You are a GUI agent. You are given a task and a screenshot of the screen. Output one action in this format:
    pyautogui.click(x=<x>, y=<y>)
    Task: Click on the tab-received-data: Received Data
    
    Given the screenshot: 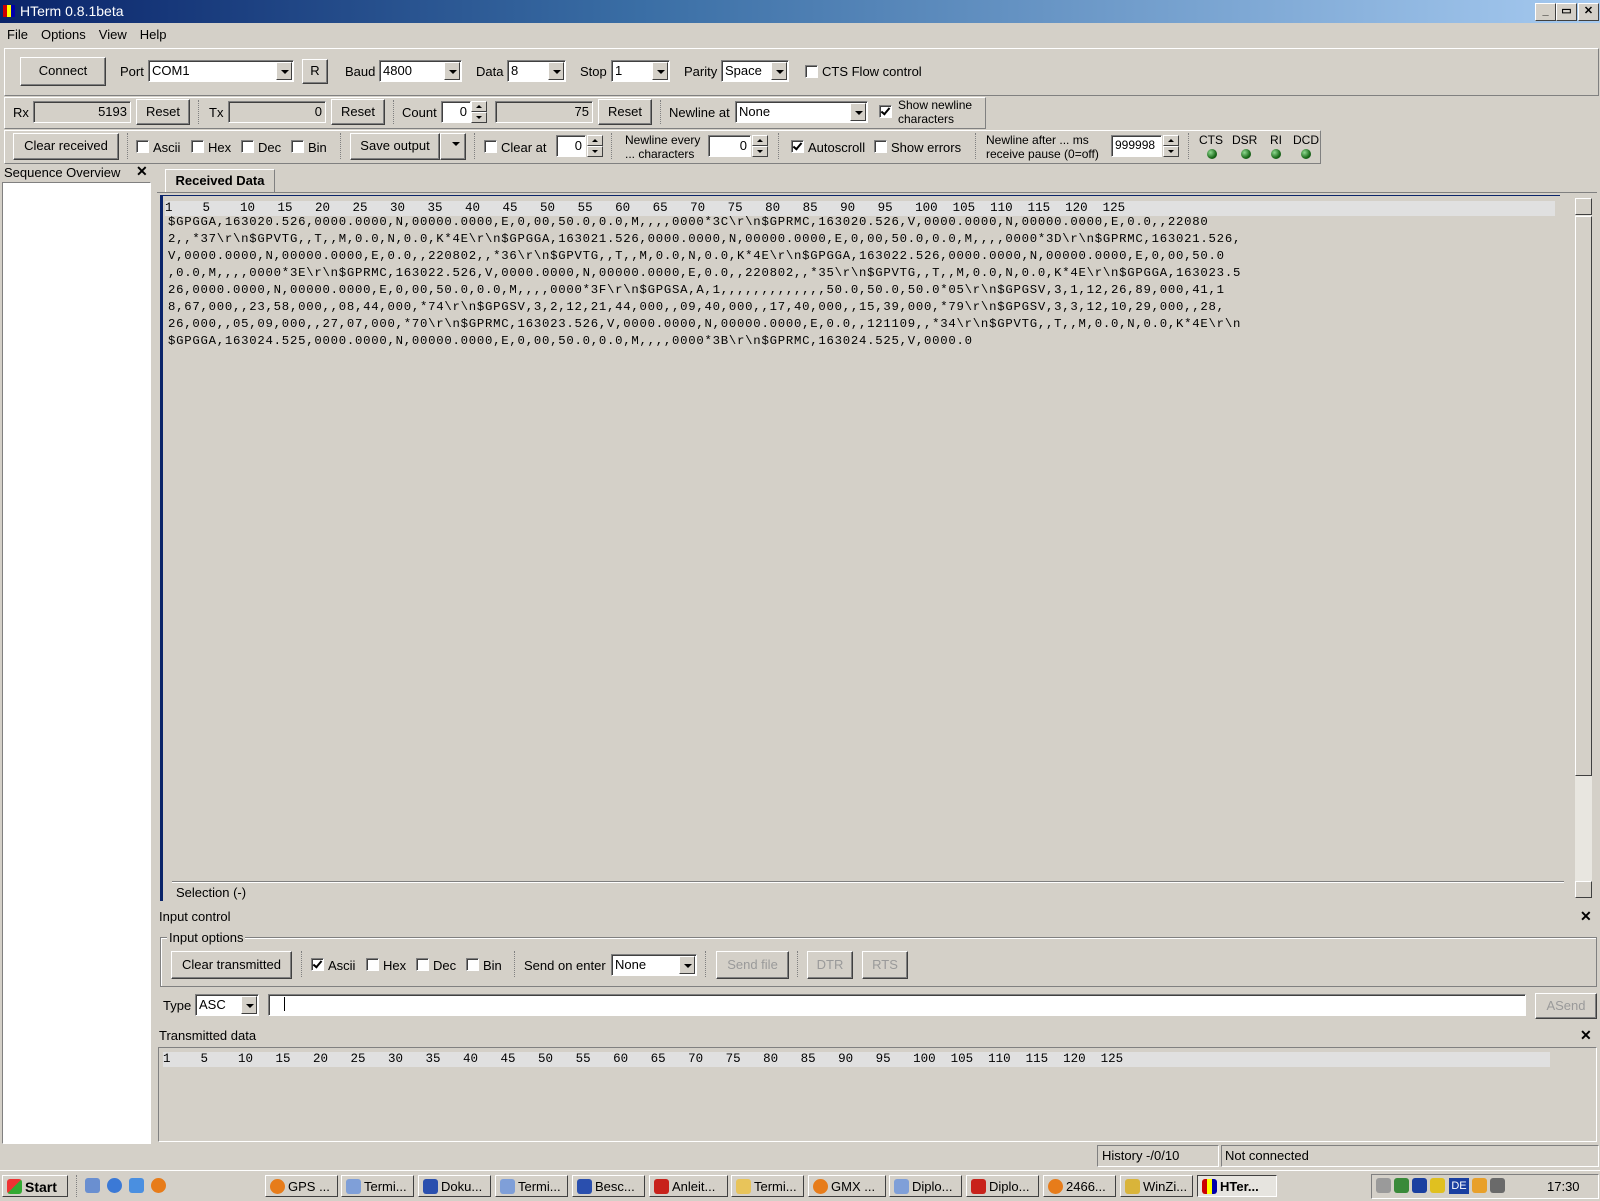 What is the action you would take?
    pyautogui.click(x=220, y=180)
    